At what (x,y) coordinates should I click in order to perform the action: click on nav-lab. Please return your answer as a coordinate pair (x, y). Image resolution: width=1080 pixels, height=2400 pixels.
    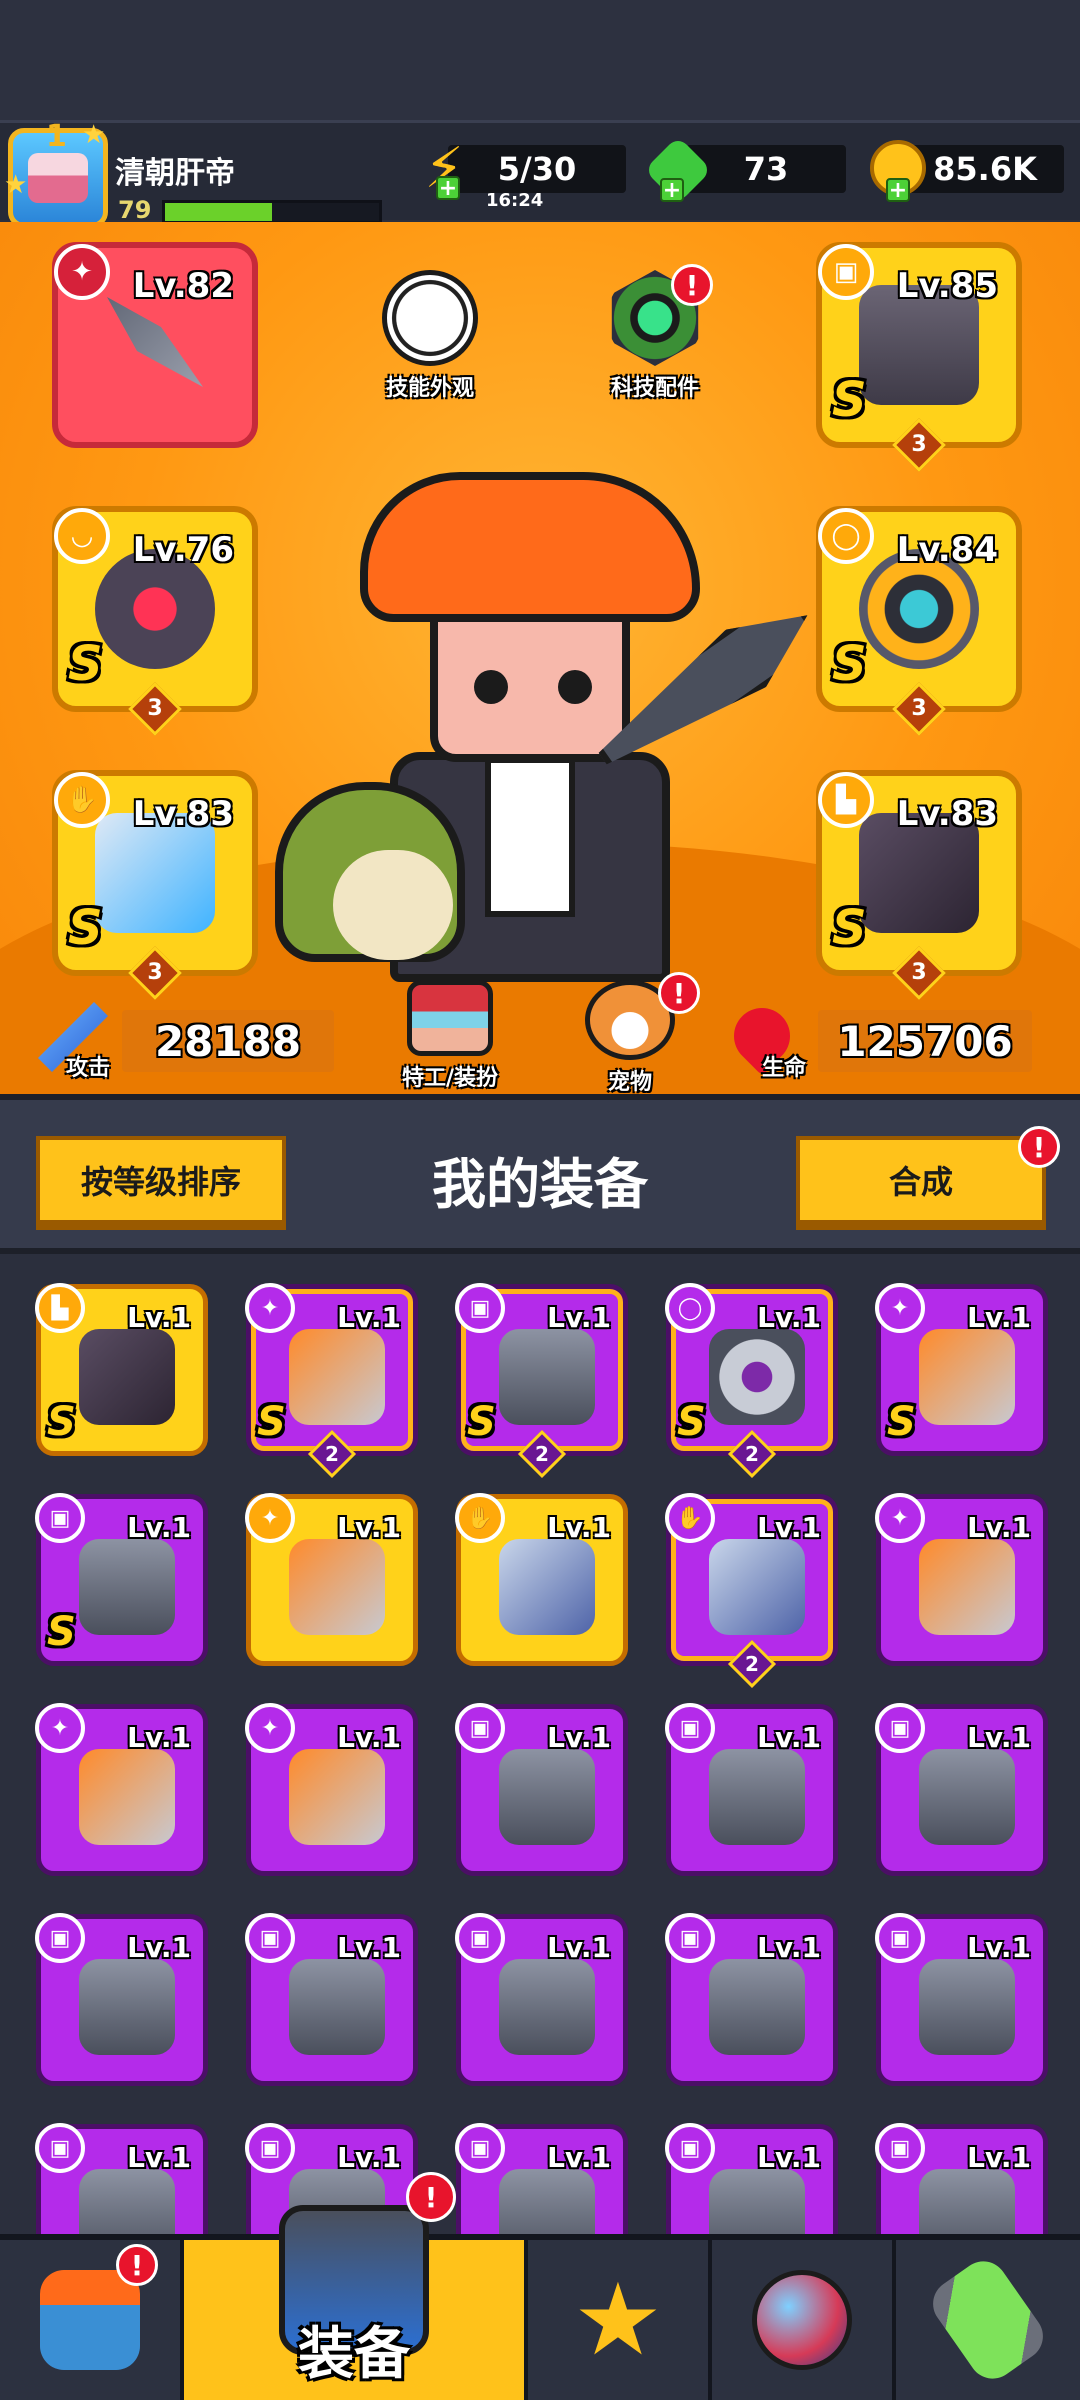
    Looking at the image, I should click on (988, 2320).